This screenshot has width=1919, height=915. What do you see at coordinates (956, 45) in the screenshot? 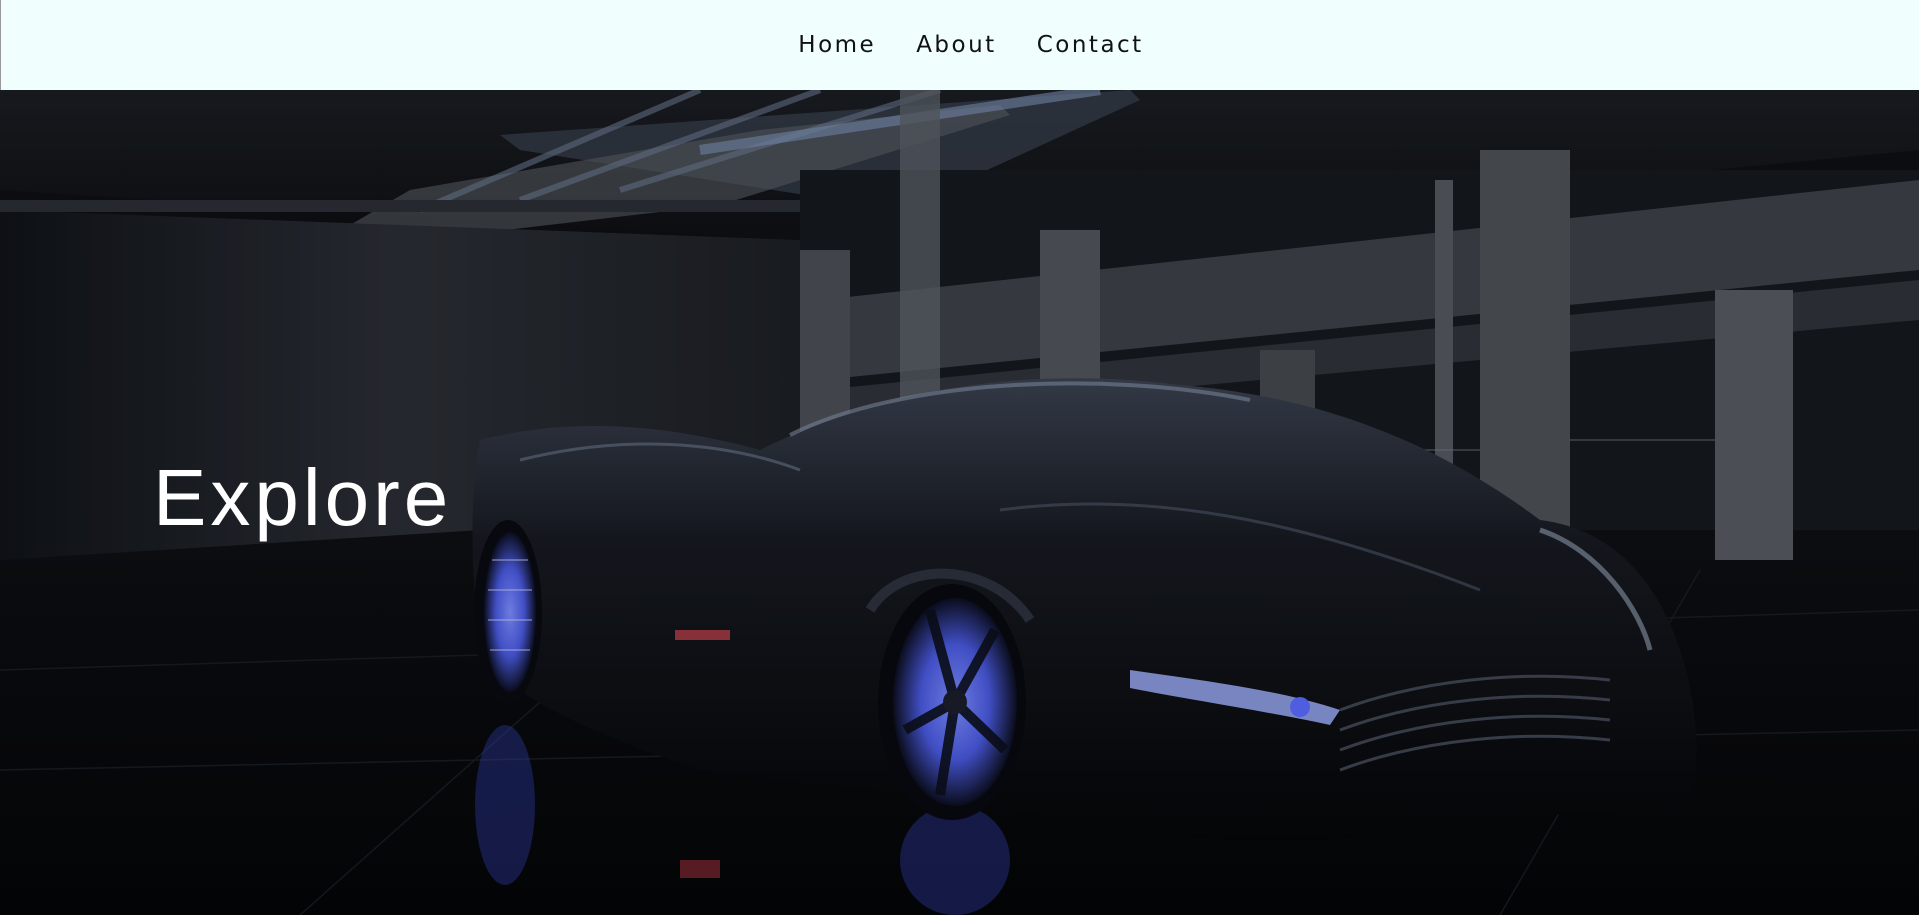
I see `nav-about-link: About` at bounding box center [956, 45].